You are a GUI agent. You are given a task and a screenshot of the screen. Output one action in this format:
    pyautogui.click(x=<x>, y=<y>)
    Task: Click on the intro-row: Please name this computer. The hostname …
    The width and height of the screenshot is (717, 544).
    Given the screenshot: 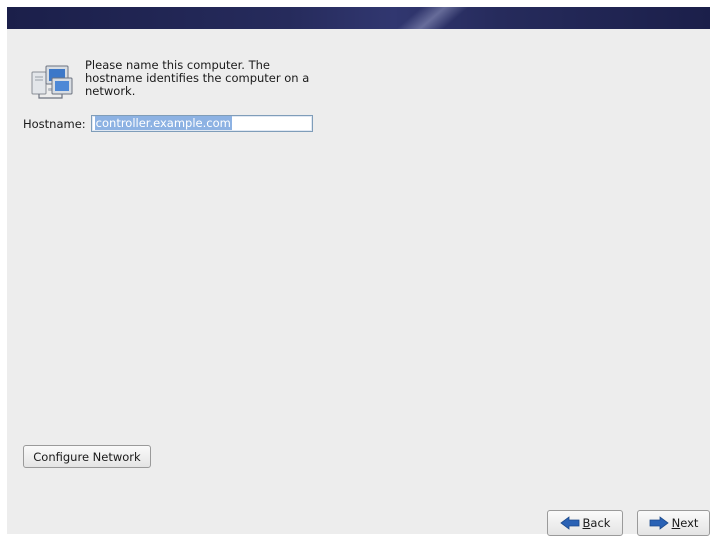 What is the action you would take?
    pyautogui.click(x=177, y=81)
    